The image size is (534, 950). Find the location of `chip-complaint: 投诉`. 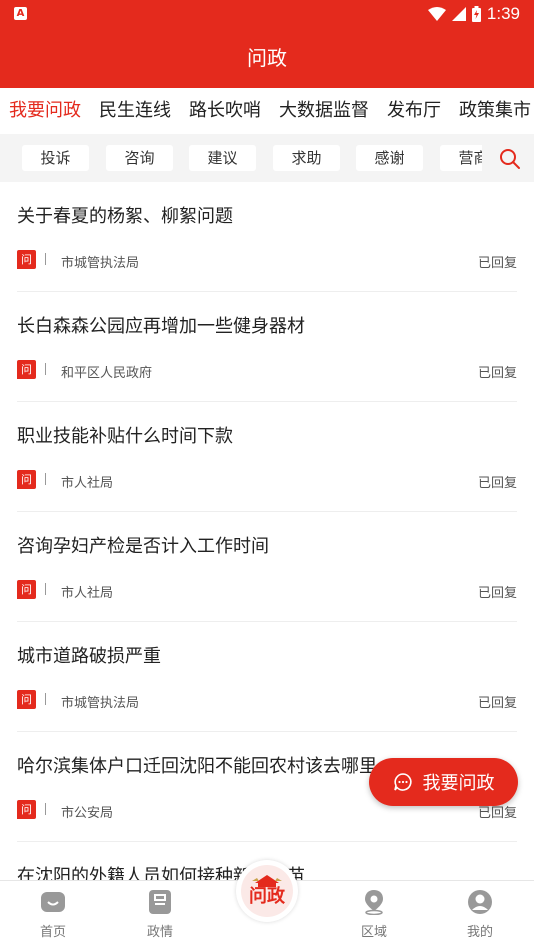

chip-complaint: 投诉 is located at coordinates (55, 158).